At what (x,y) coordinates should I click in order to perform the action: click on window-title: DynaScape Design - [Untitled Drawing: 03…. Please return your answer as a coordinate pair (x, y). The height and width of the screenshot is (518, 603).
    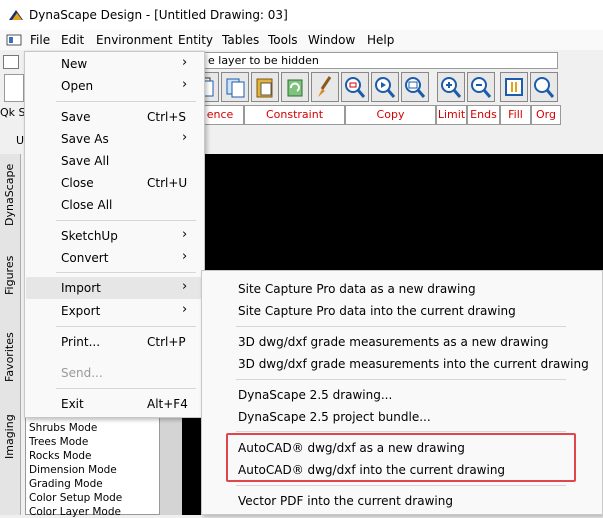
    Looking at the image, I should click on (158, 15).